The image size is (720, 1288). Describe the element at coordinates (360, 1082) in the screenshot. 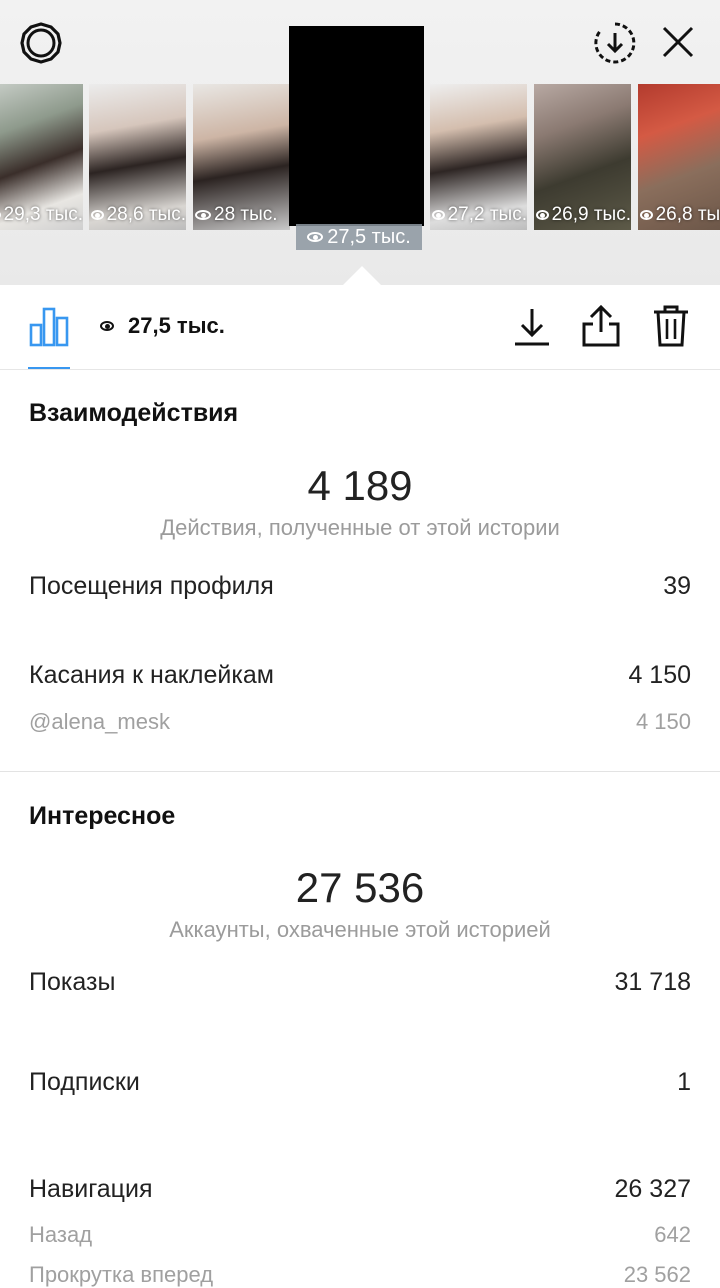

I see `follows-row: Подписки 1` at that location.